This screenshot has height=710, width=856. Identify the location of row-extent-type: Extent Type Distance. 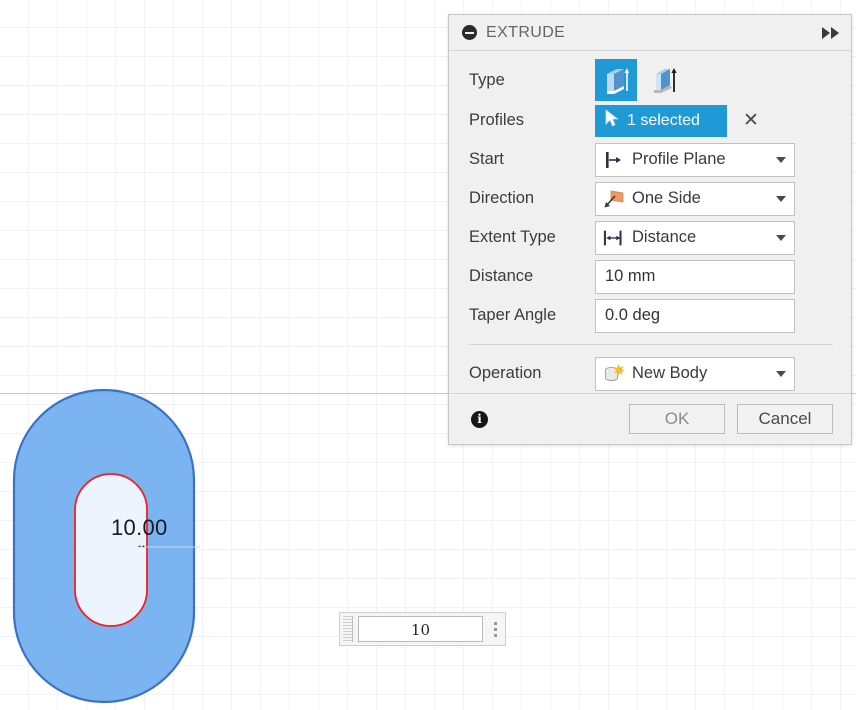
(650, 237).